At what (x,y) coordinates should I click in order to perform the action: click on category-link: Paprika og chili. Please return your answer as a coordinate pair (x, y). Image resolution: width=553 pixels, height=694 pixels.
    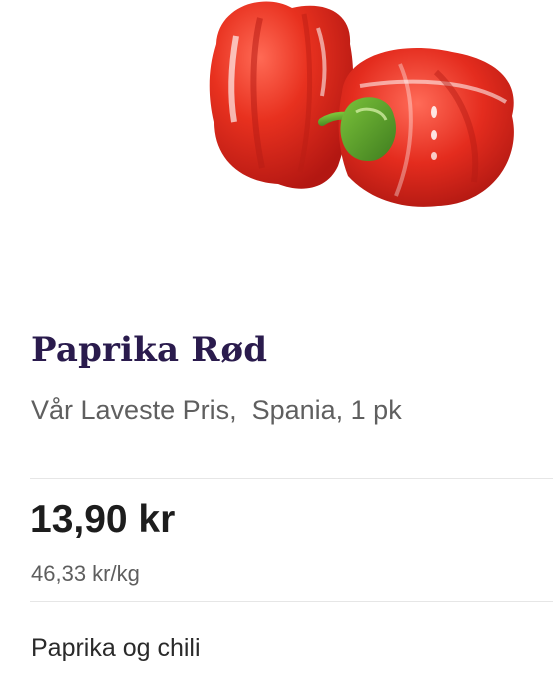
    Looking at the image, I should click on (116, 648).